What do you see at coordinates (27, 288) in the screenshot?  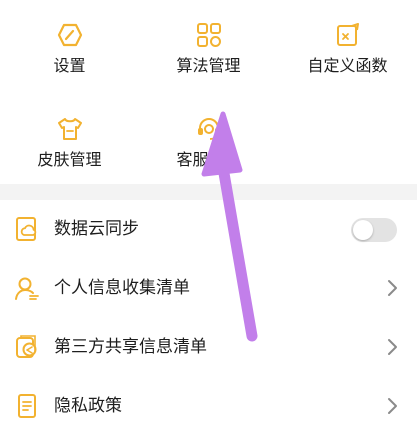 I see `person-icon` at bounding box center [27, 288].